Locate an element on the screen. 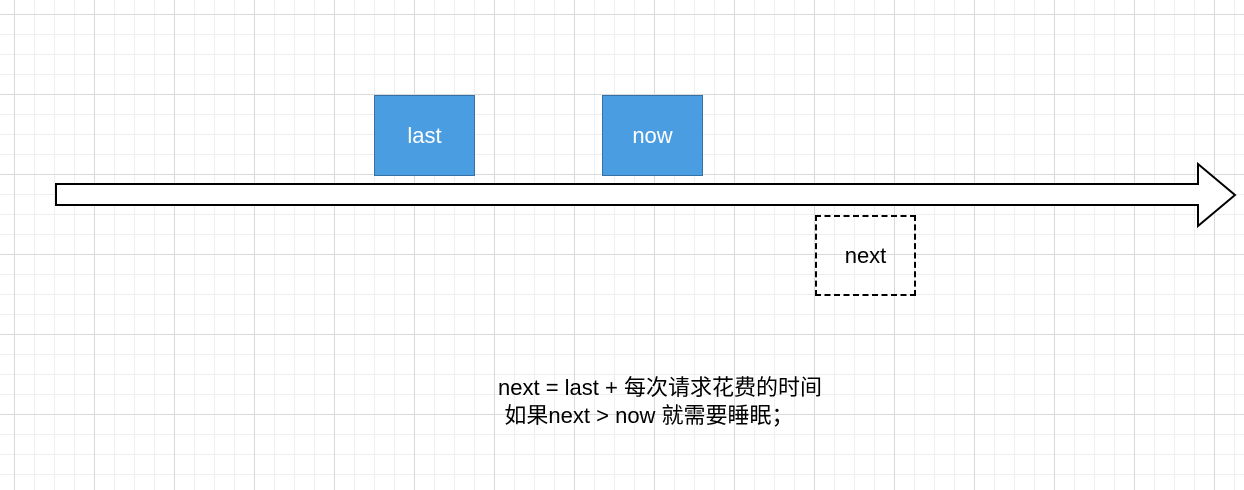 This screenshot has height=490, width=1244. next-box: next is located at coordinates (865, 255).